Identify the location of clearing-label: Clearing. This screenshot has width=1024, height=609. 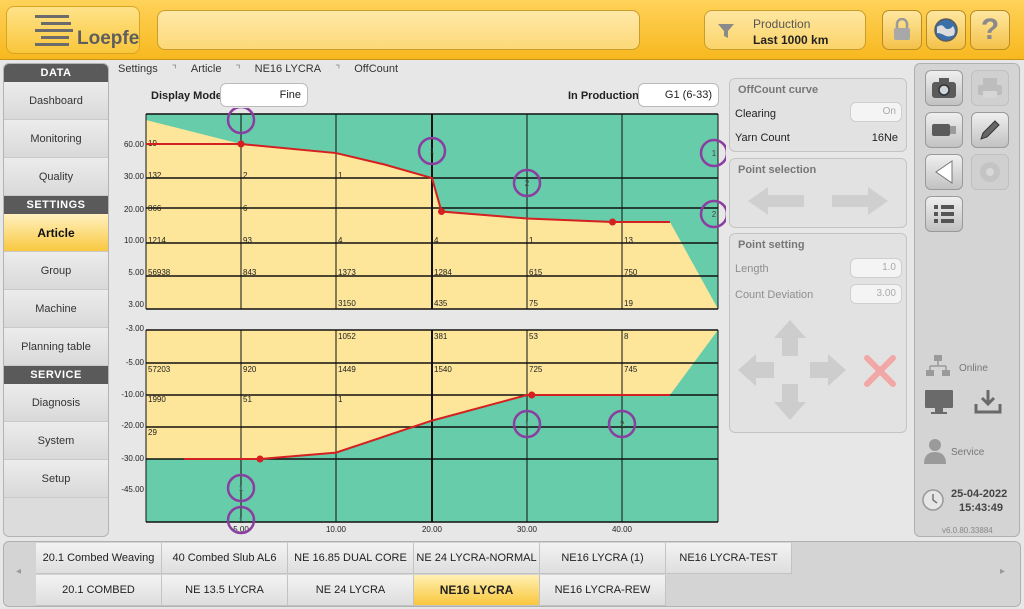
(755, 114).